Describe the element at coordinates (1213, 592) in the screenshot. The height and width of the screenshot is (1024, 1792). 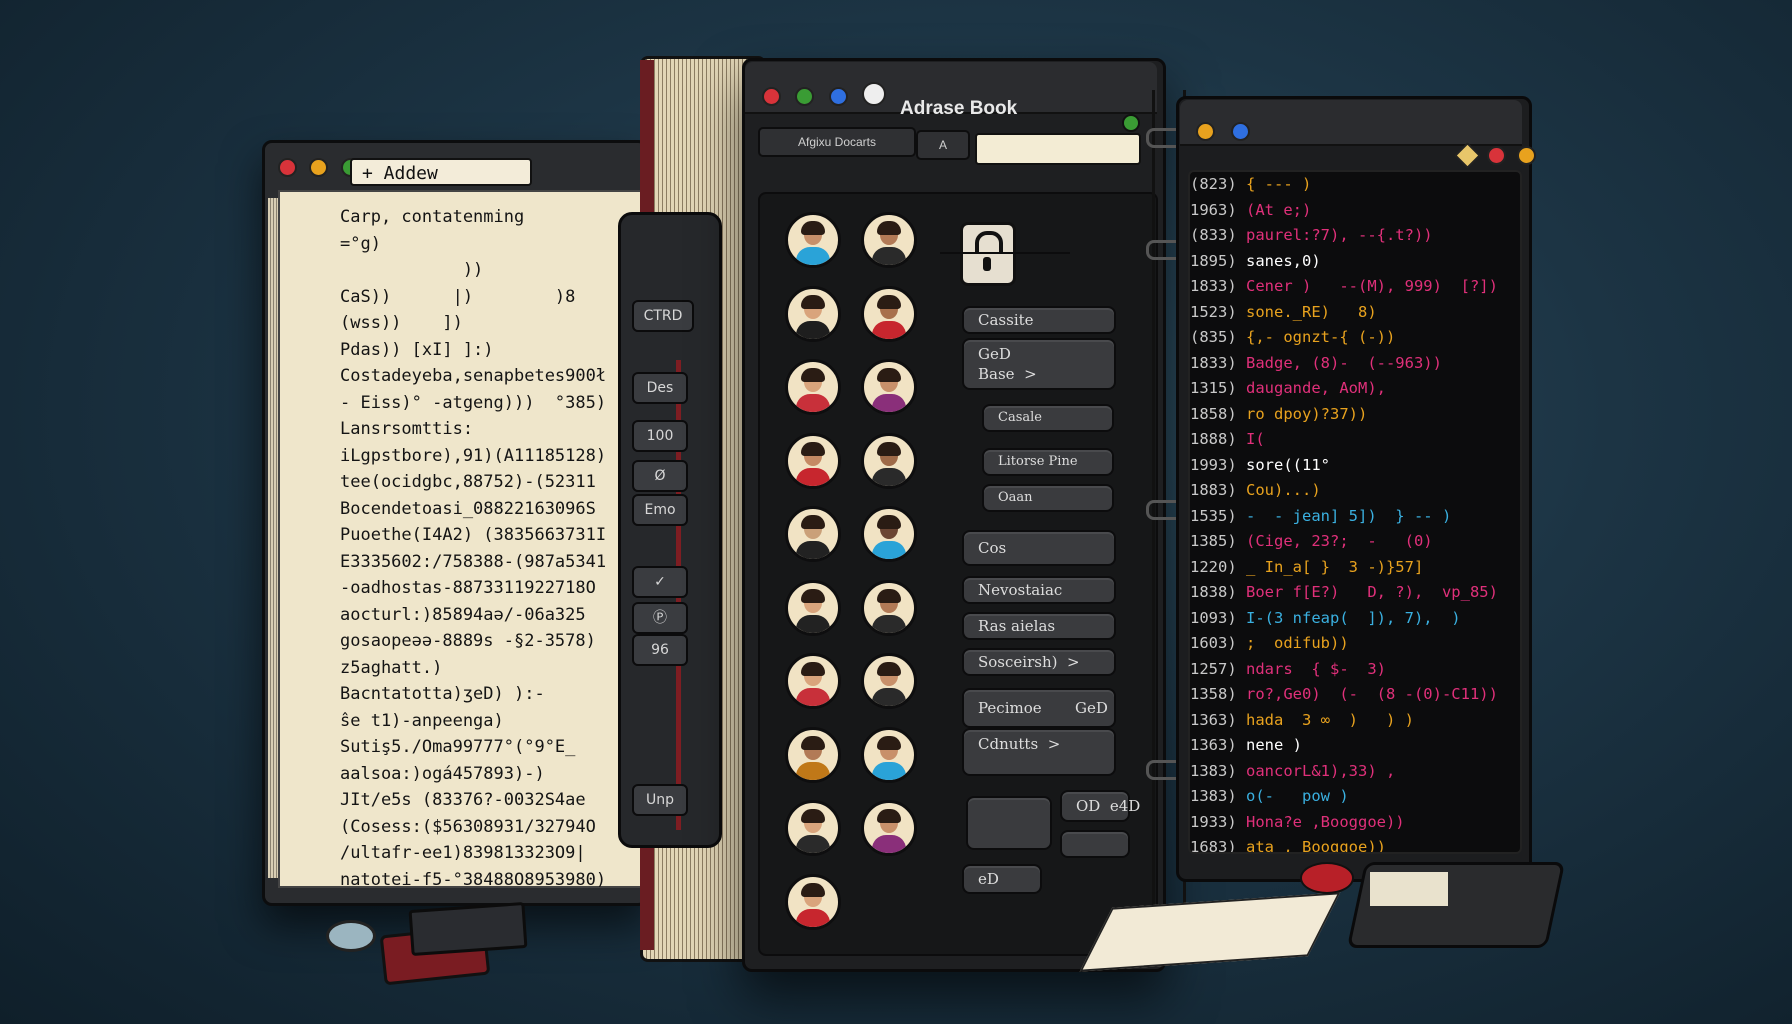
I see `line-number: 1838)` at that location.